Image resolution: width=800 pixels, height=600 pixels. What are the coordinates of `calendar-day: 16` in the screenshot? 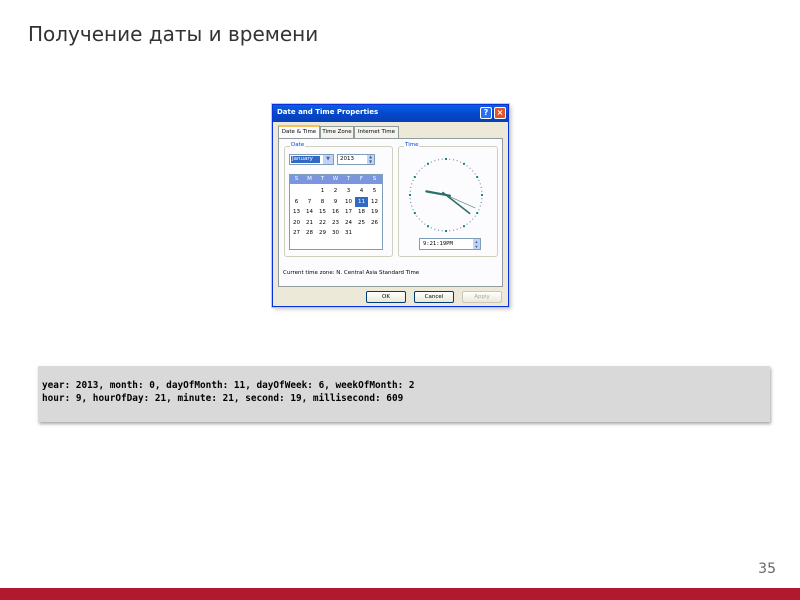 It's located at (335, 212).